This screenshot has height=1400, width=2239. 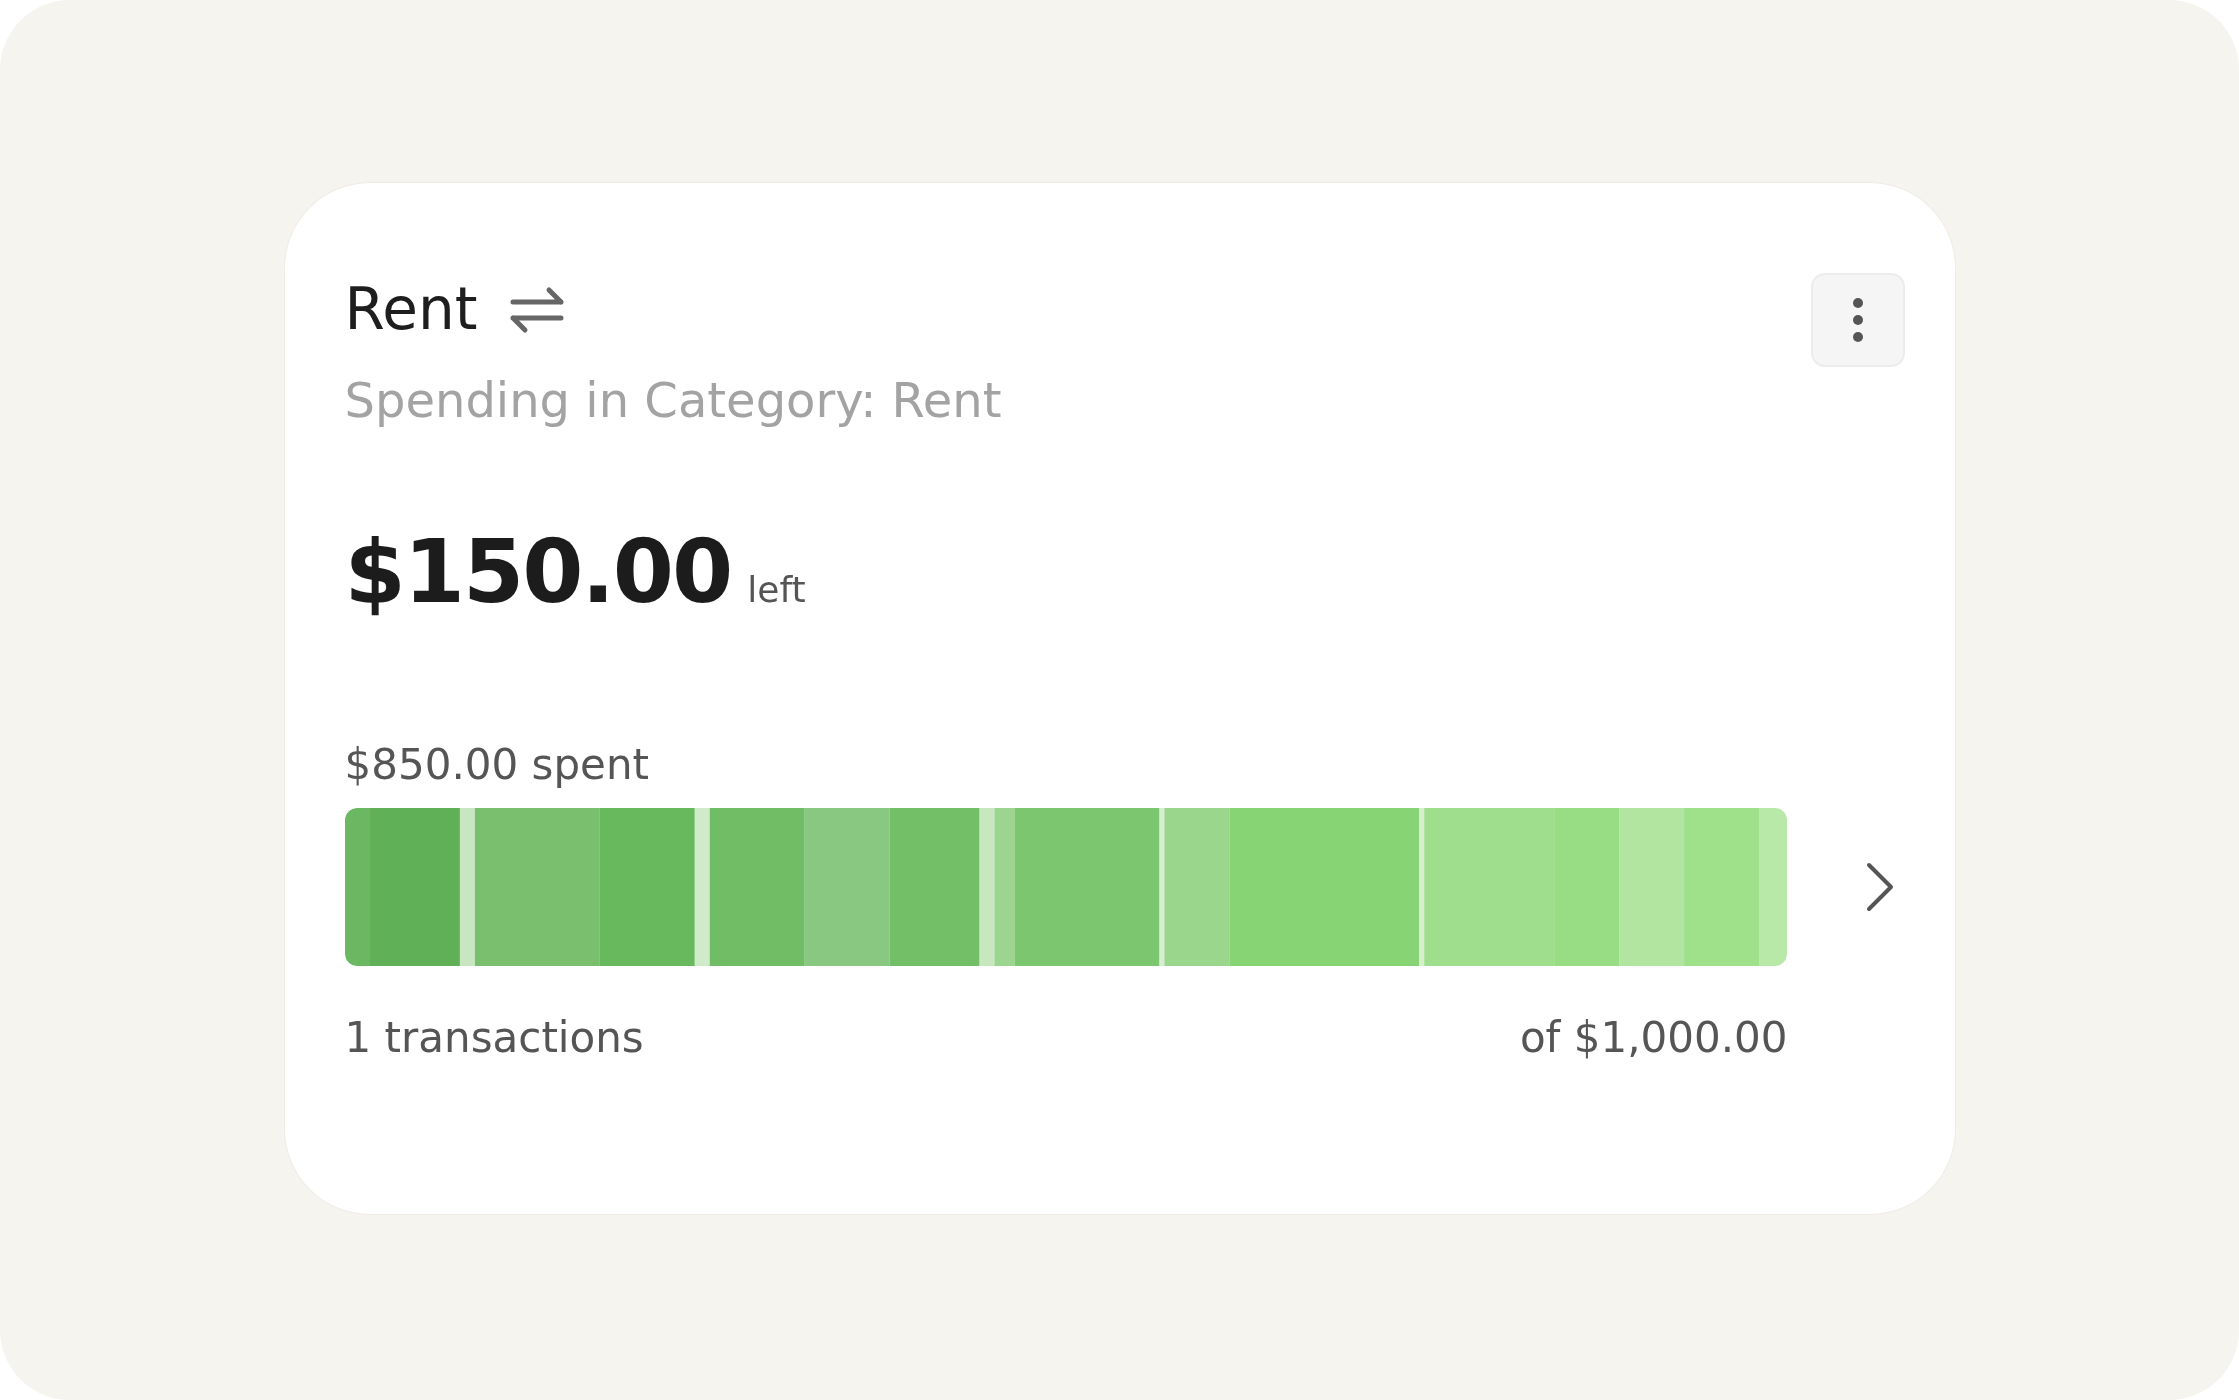 I want to click on transactions-count: 1 transactions, so click(x=494, y=1037).